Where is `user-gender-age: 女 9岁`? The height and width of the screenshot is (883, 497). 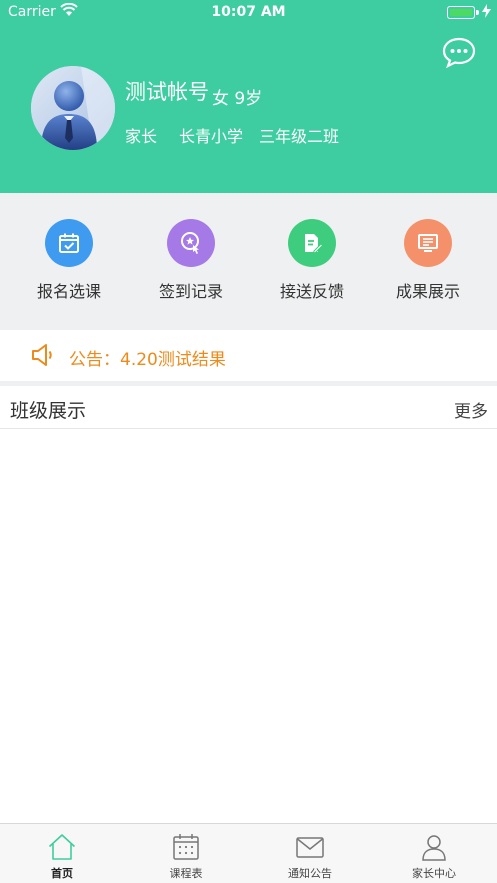
user-gender-age: 女 9岁 is located at coordinates (237, 99).